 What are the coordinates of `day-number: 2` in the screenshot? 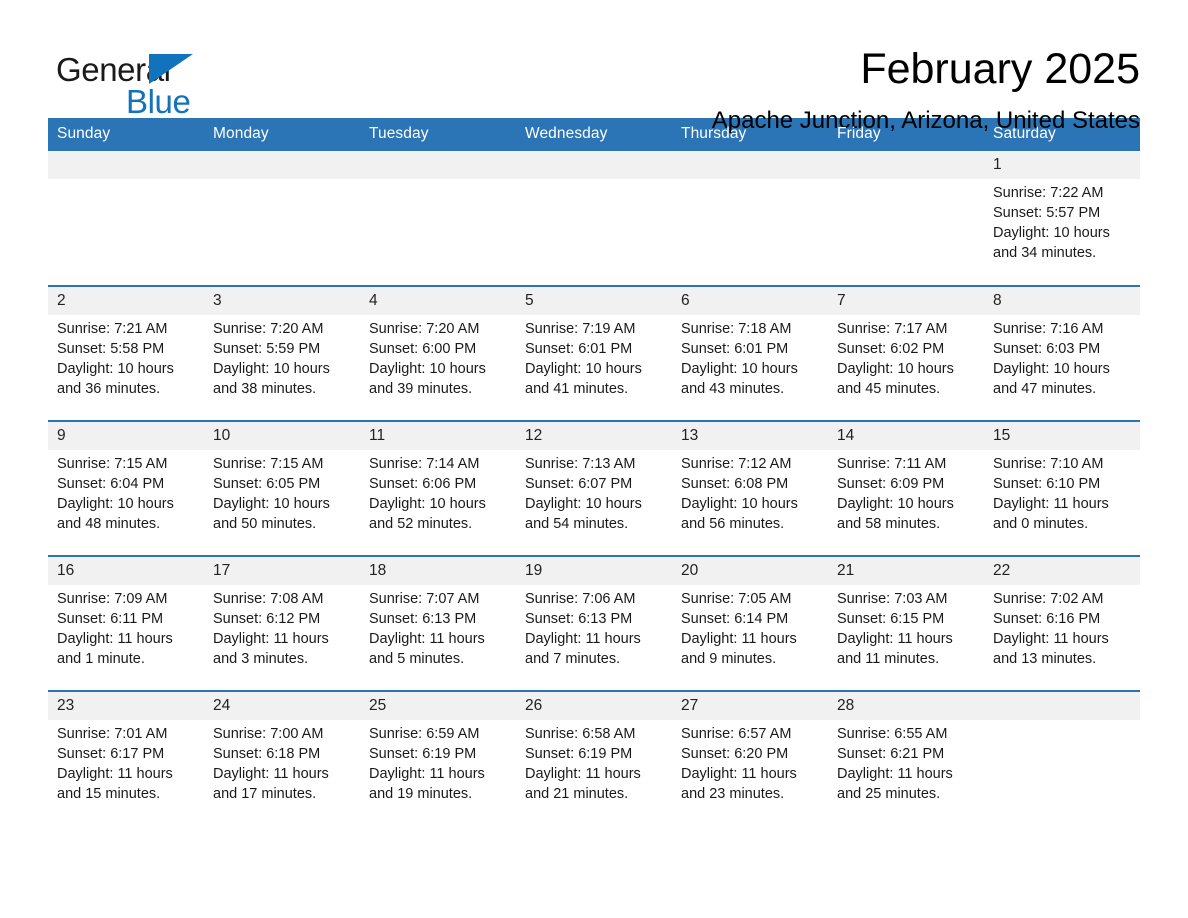 It's located at (126, 301).